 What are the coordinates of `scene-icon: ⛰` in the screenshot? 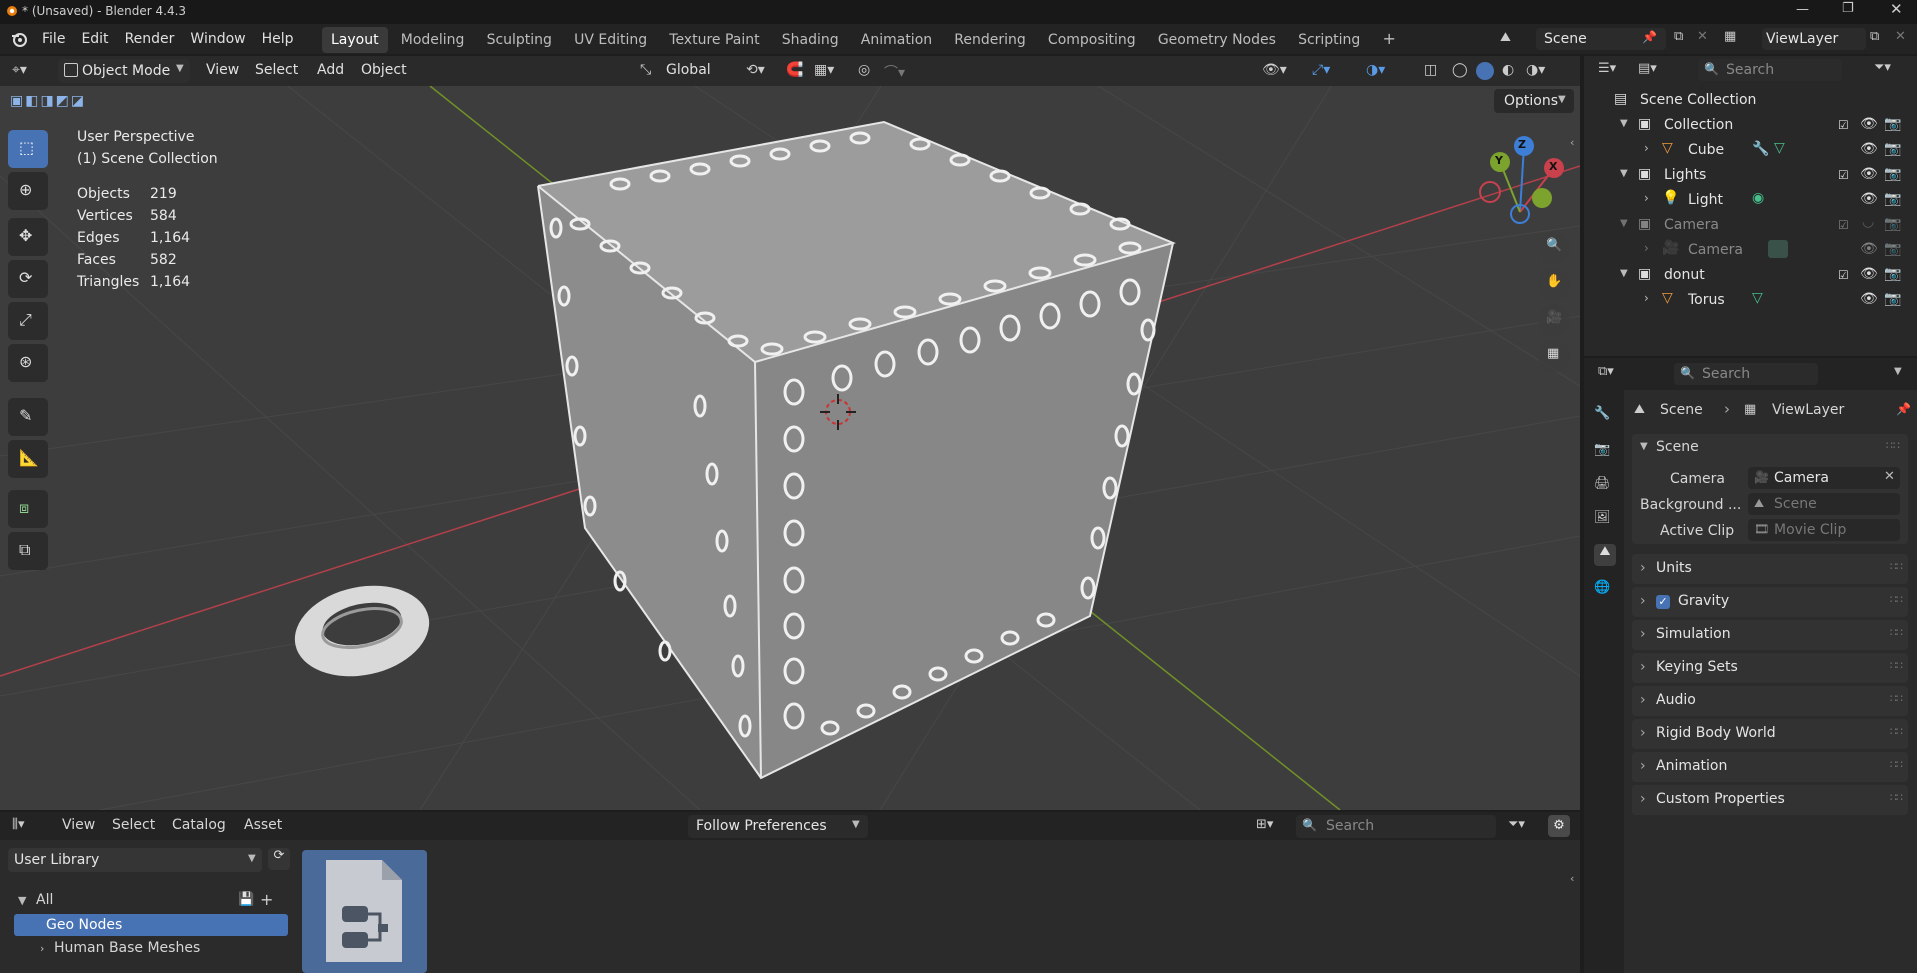 It's located at (1505, 37).